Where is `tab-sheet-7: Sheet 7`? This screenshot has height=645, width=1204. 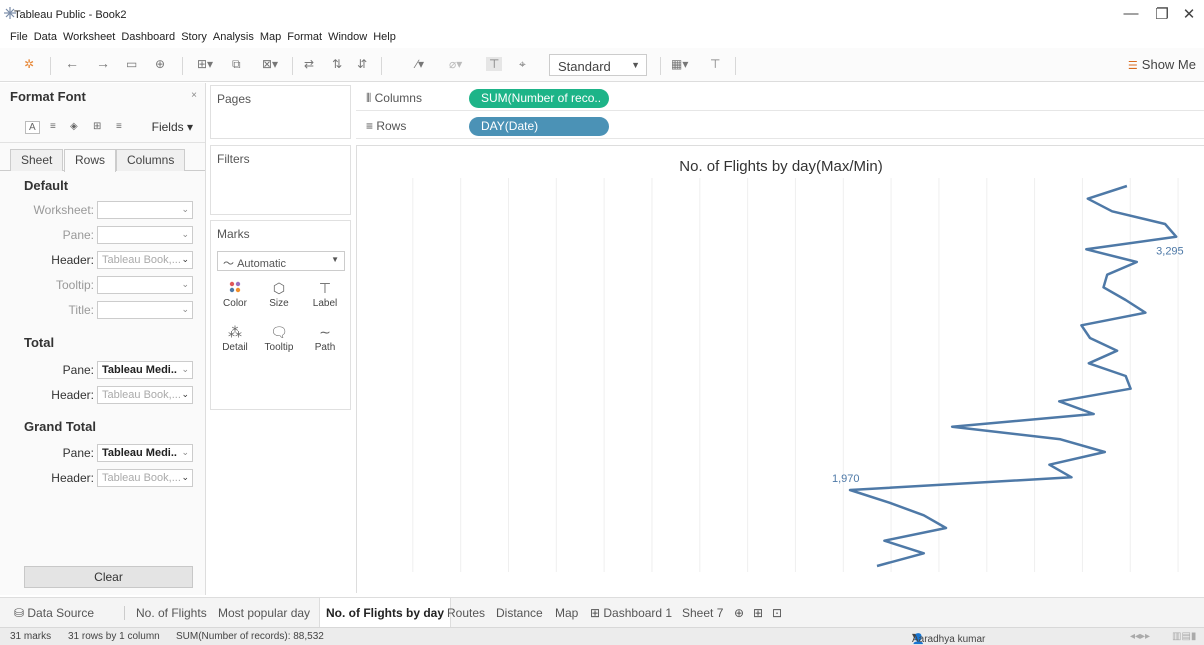 tab-sheet-7: Sheet 7 is located at coordinates (702, 613).